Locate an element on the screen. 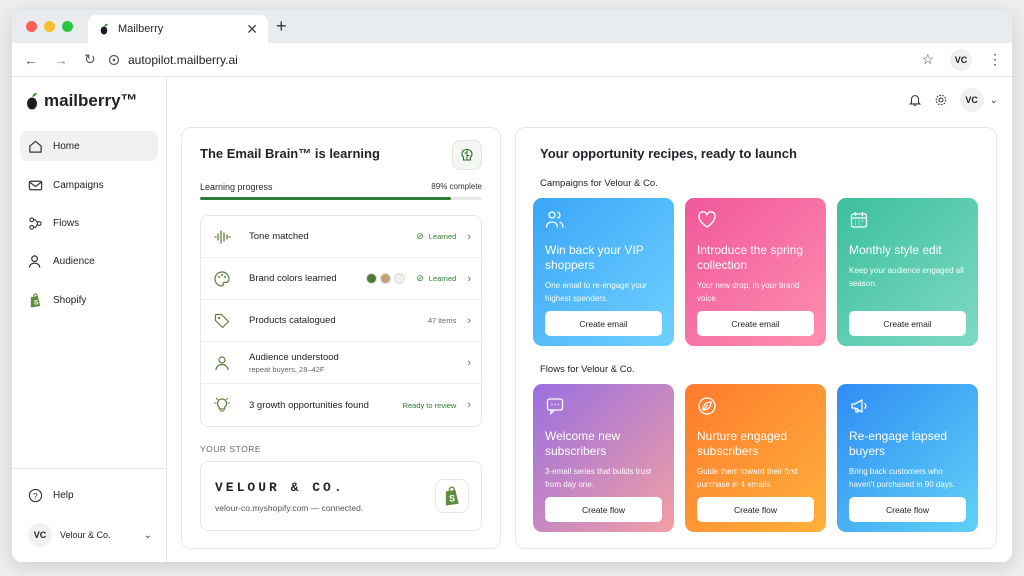 Image resolution: width=1024 pixels, height=576 pixels. store-name: VELOUR & CO. is located at coordinates (280, 487).